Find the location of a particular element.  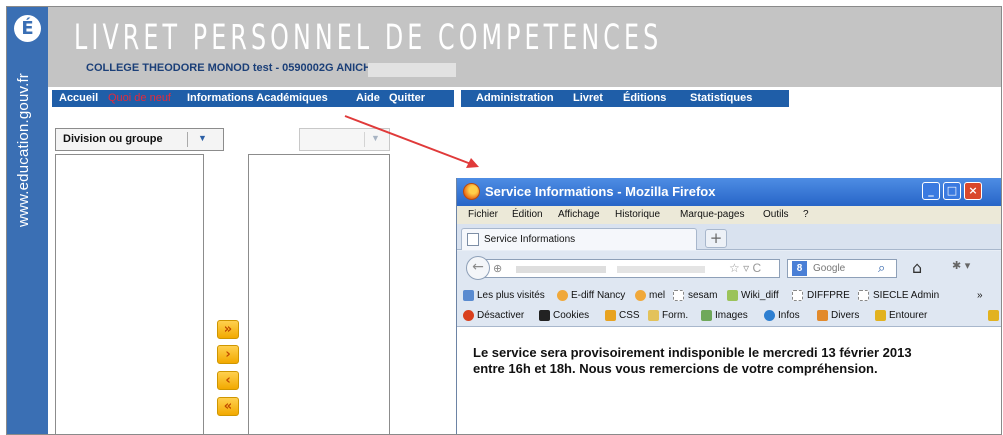

css-icon is located at coordinates (610, 315).